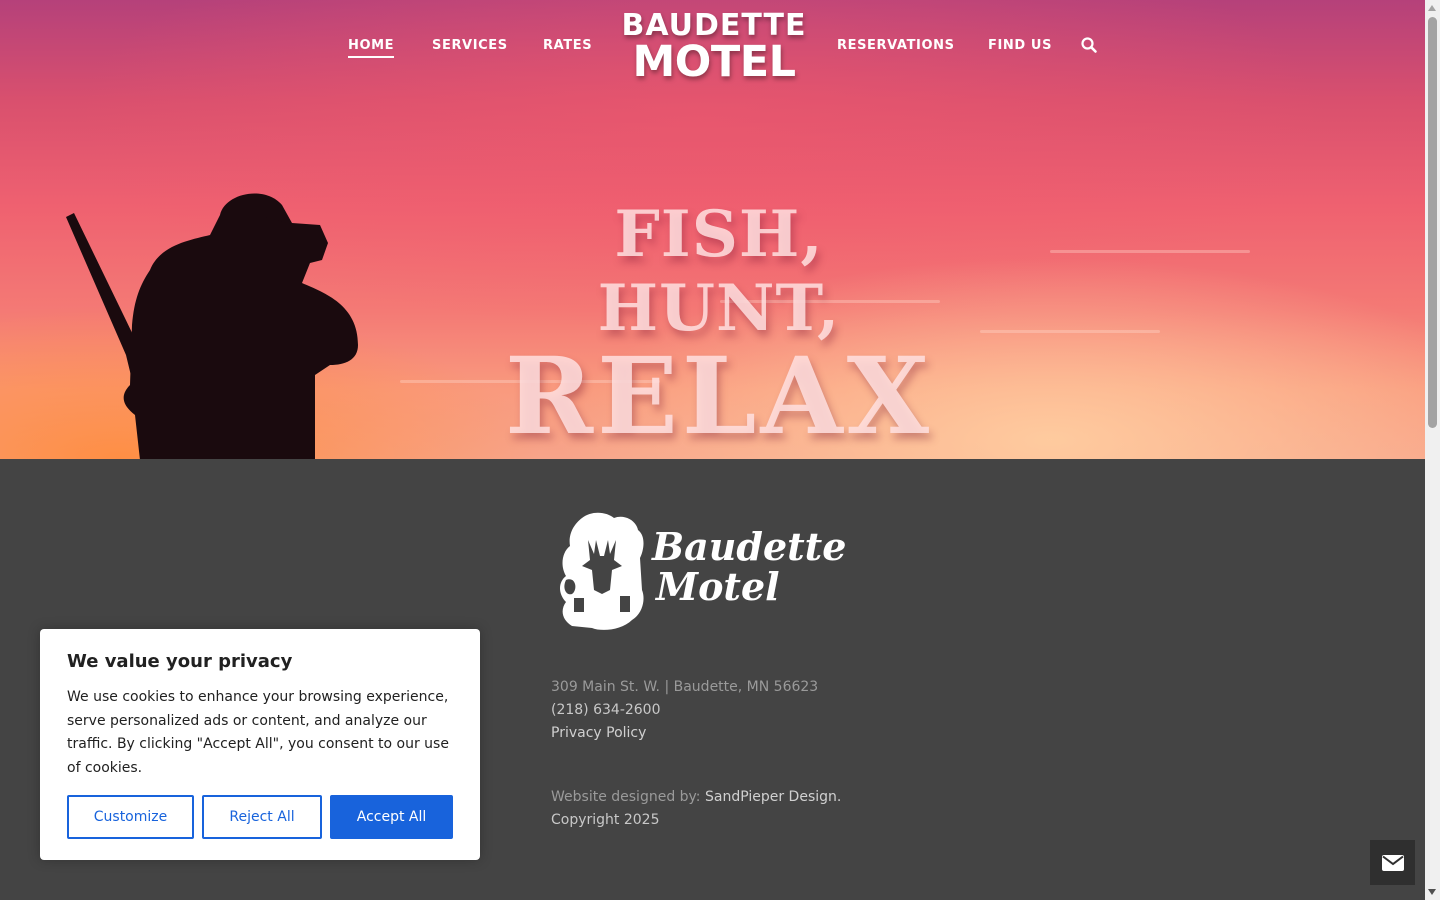 This screenshot has height=900, width=1440. I want to click on deer-logo-icon, so click(602, 571).